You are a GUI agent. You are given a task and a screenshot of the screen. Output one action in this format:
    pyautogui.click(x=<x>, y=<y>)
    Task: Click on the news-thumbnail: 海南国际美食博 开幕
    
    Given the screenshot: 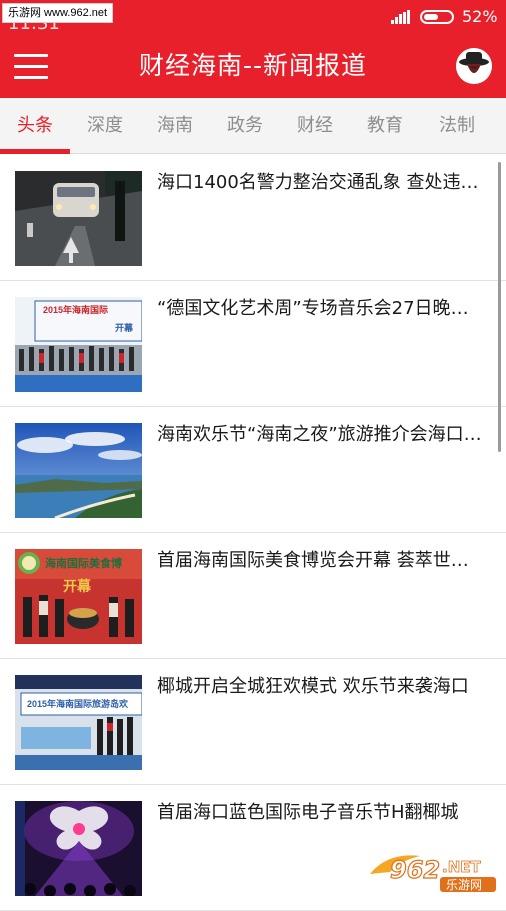 What is the action you would take?
    pyautogui.click(x=78, y=596)
    